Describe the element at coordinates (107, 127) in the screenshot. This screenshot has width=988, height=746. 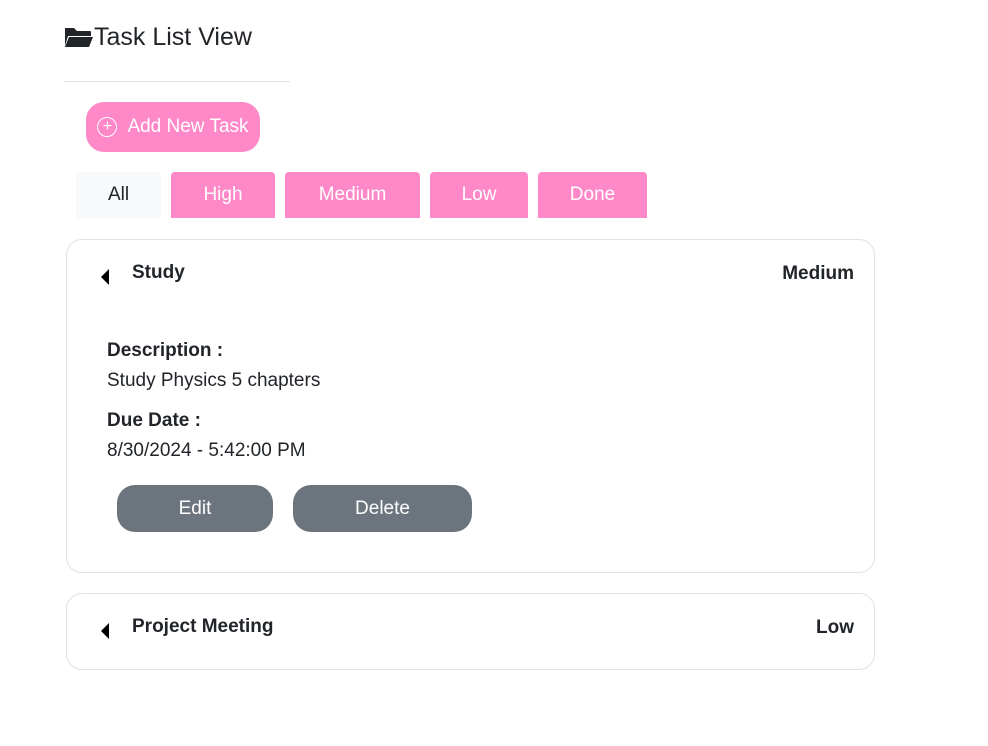
I see `plus-circle-icon: +` at that location.